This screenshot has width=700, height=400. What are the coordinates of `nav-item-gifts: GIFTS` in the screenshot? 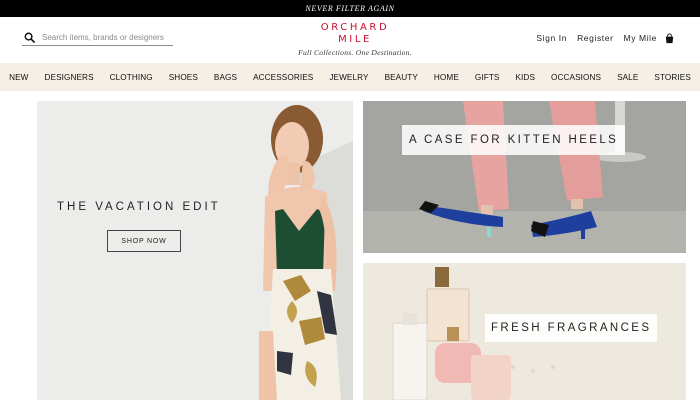 It's located at (487, 77).